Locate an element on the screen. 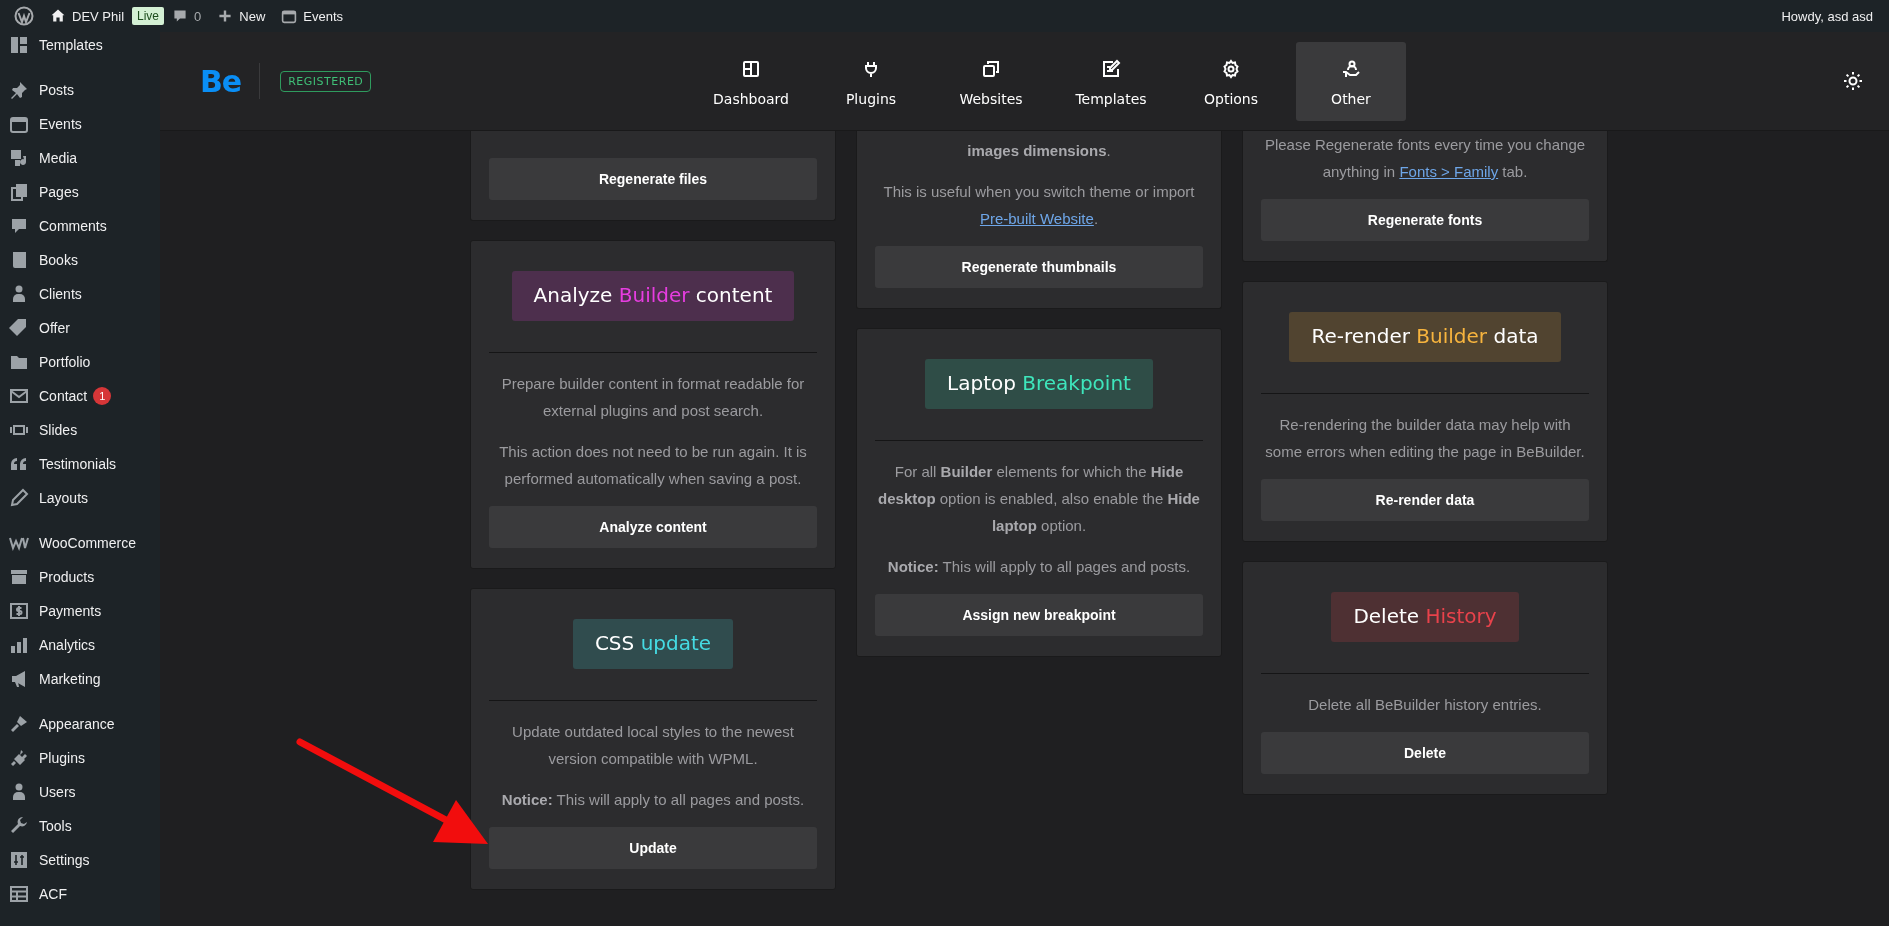  envelope-icon is located at coordinates (19, 396).